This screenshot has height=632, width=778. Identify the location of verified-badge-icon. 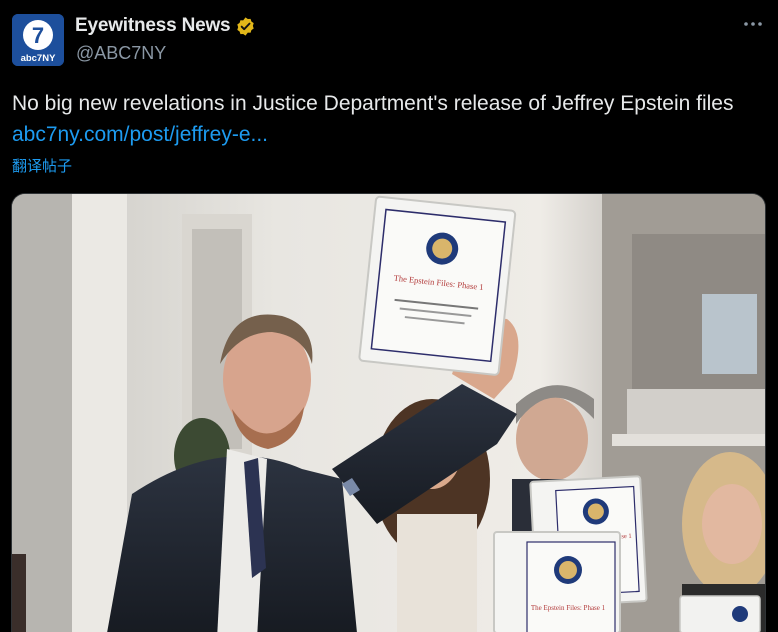
(246, 26).